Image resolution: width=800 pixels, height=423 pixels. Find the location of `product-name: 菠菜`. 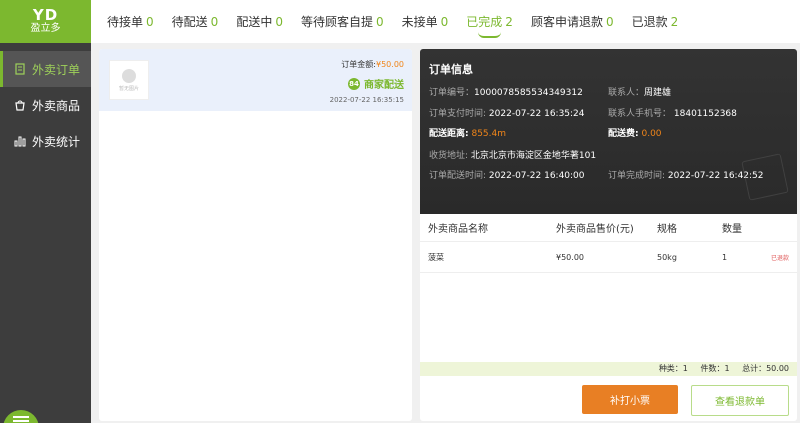

product-name: 菠菜 is located at coordinates (436, 257).